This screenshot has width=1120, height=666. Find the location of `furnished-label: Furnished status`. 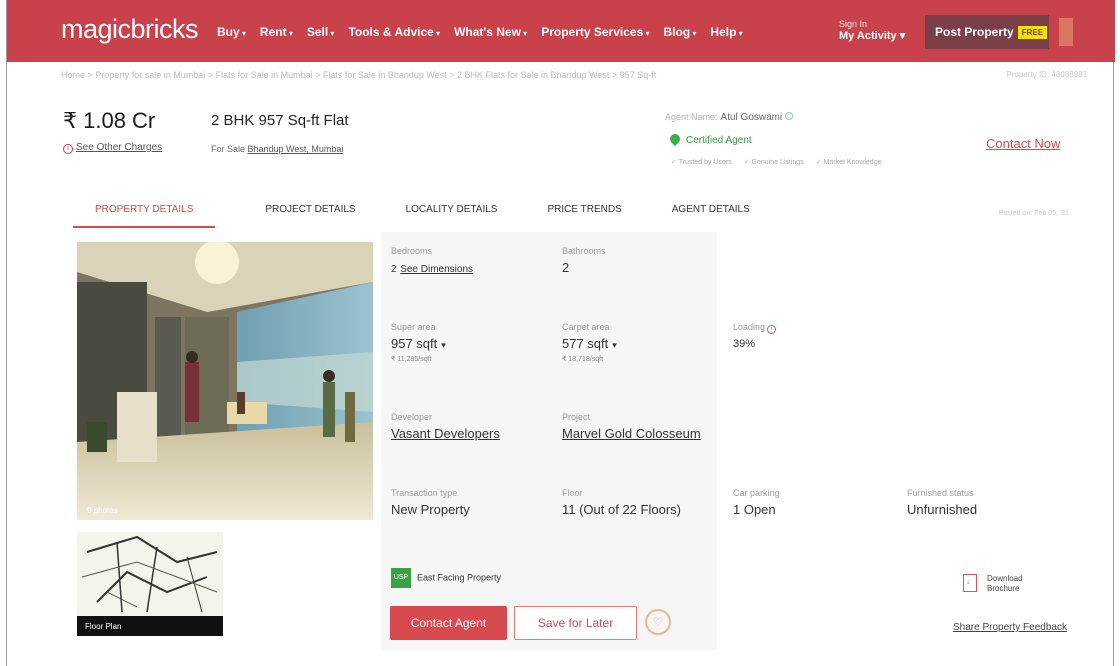

furnished-label: Furnished status is located at coordinates (940, 493).